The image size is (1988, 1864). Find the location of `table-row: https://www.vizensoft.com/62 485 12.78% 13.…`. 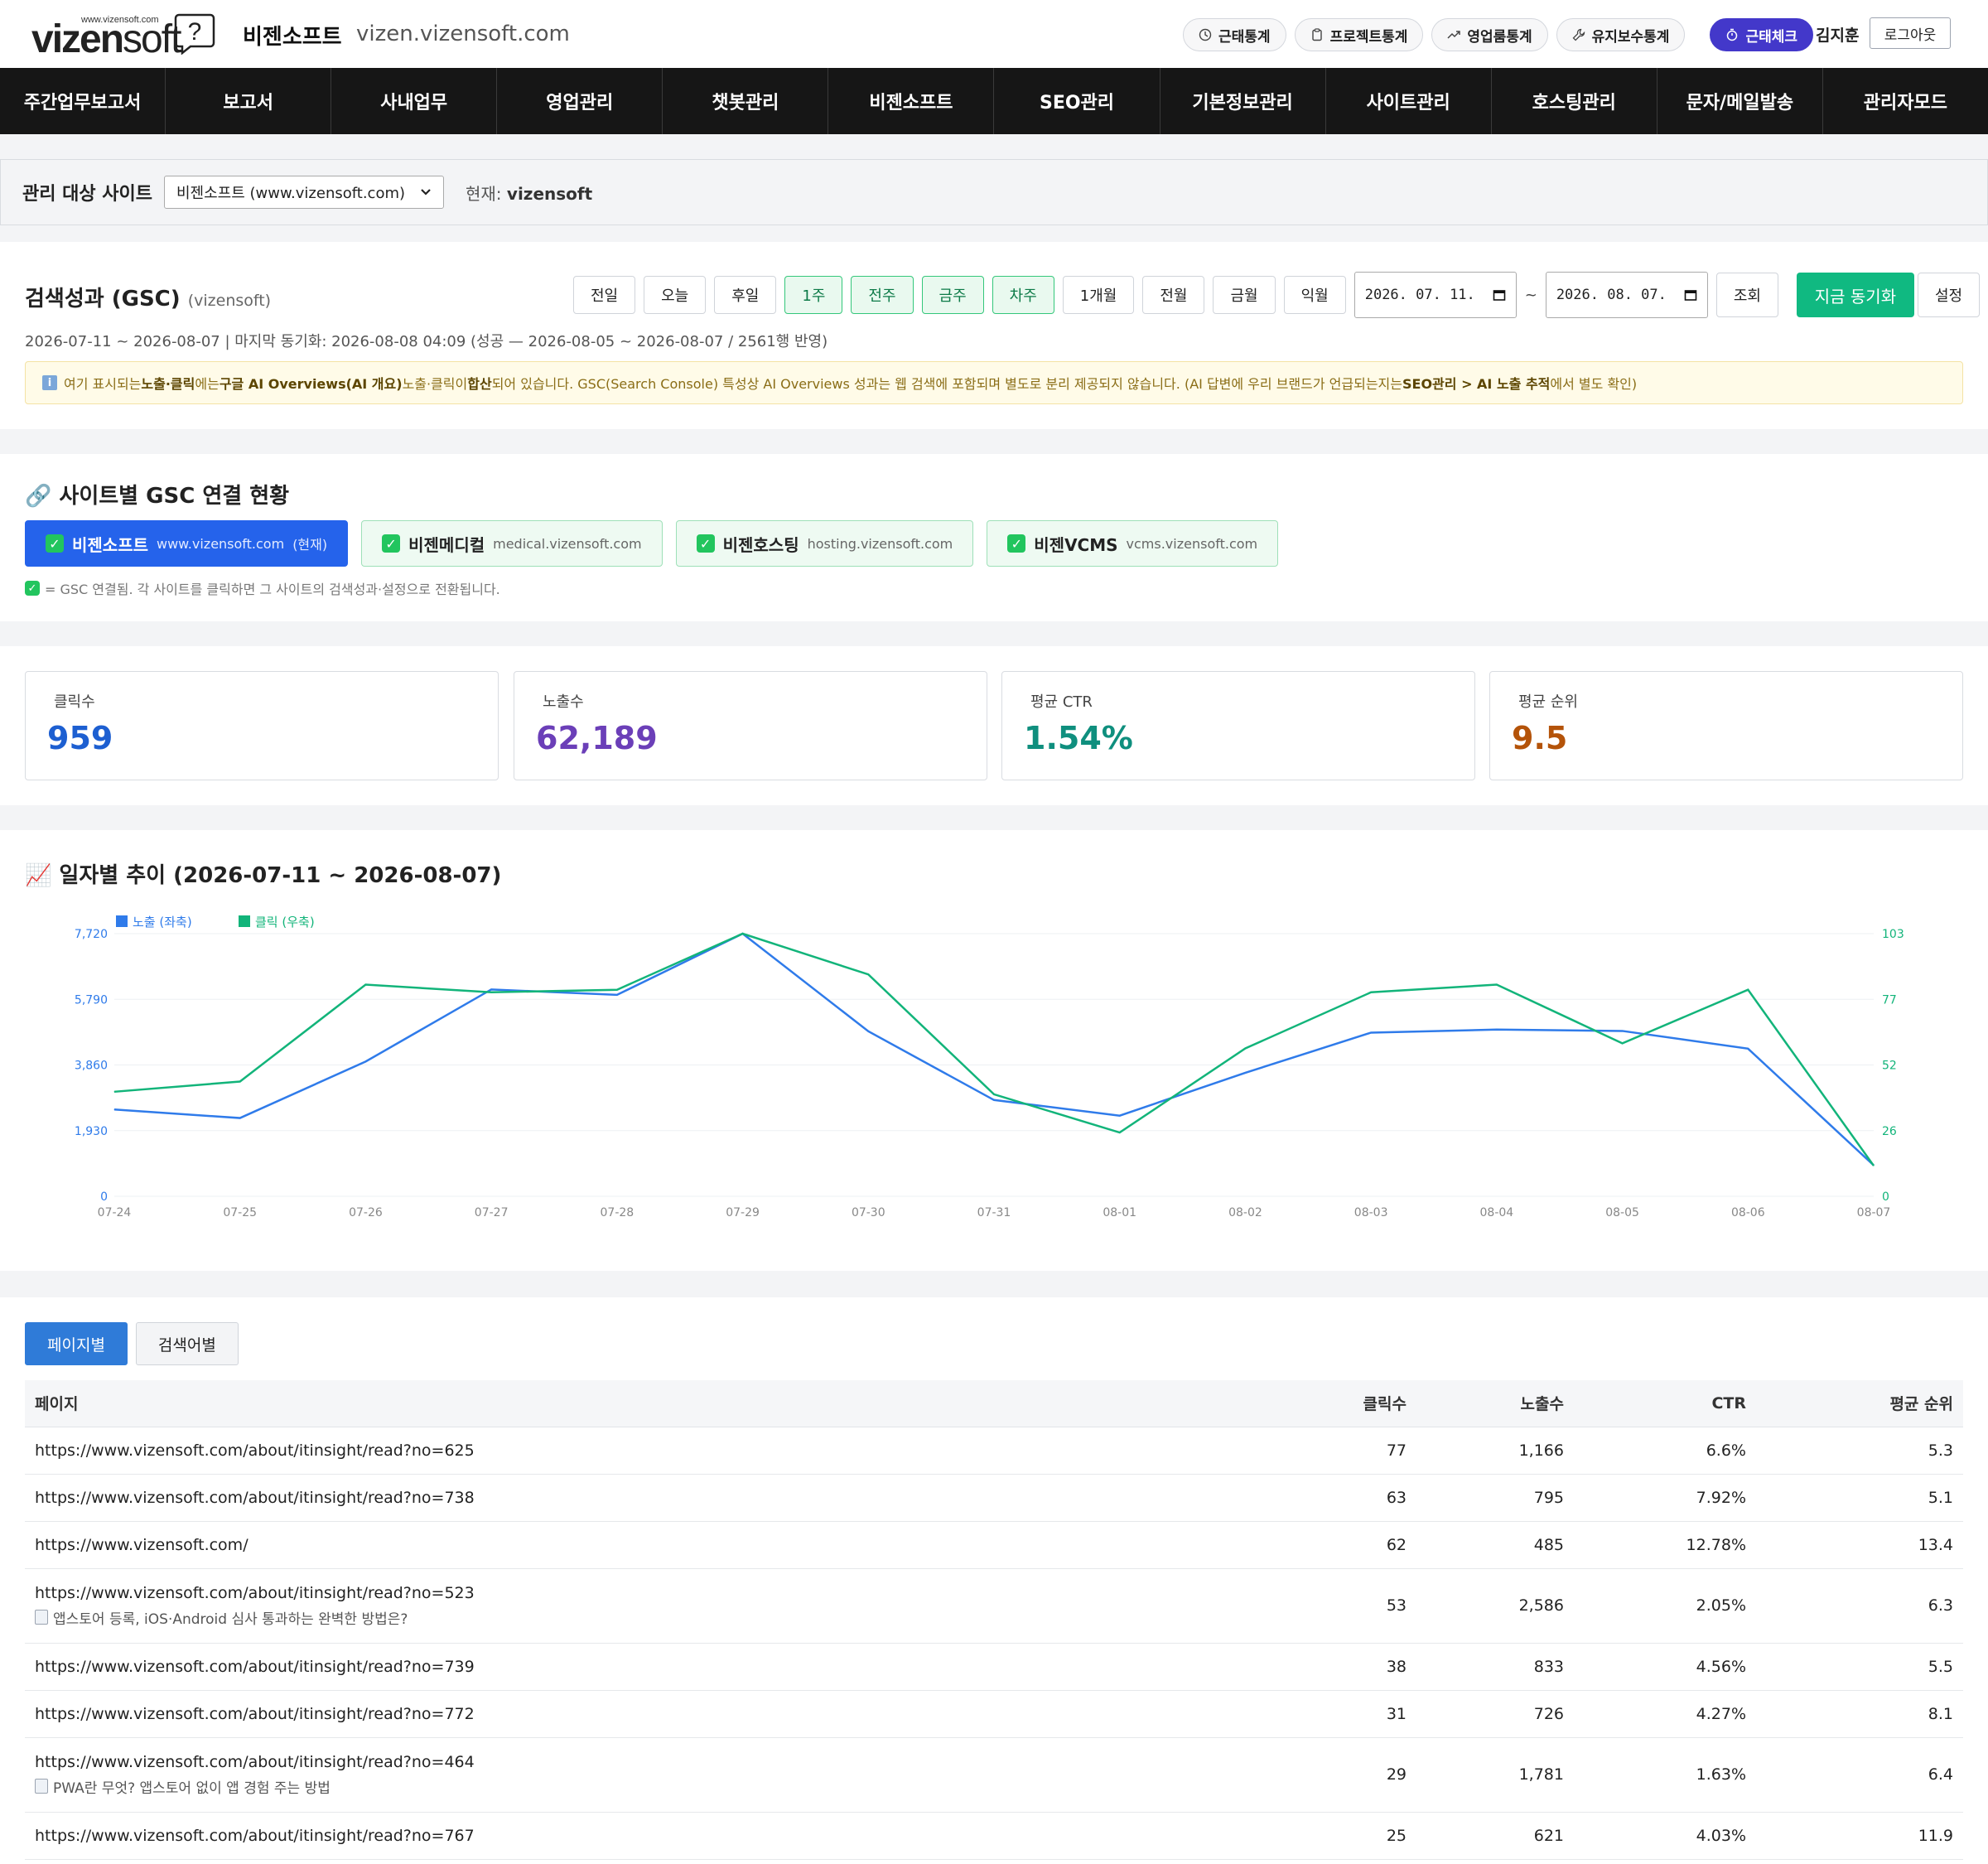

table-row: https://www.vizensoft.com/62 485 12.78% 13.… is located at coordinates (994, 1545).